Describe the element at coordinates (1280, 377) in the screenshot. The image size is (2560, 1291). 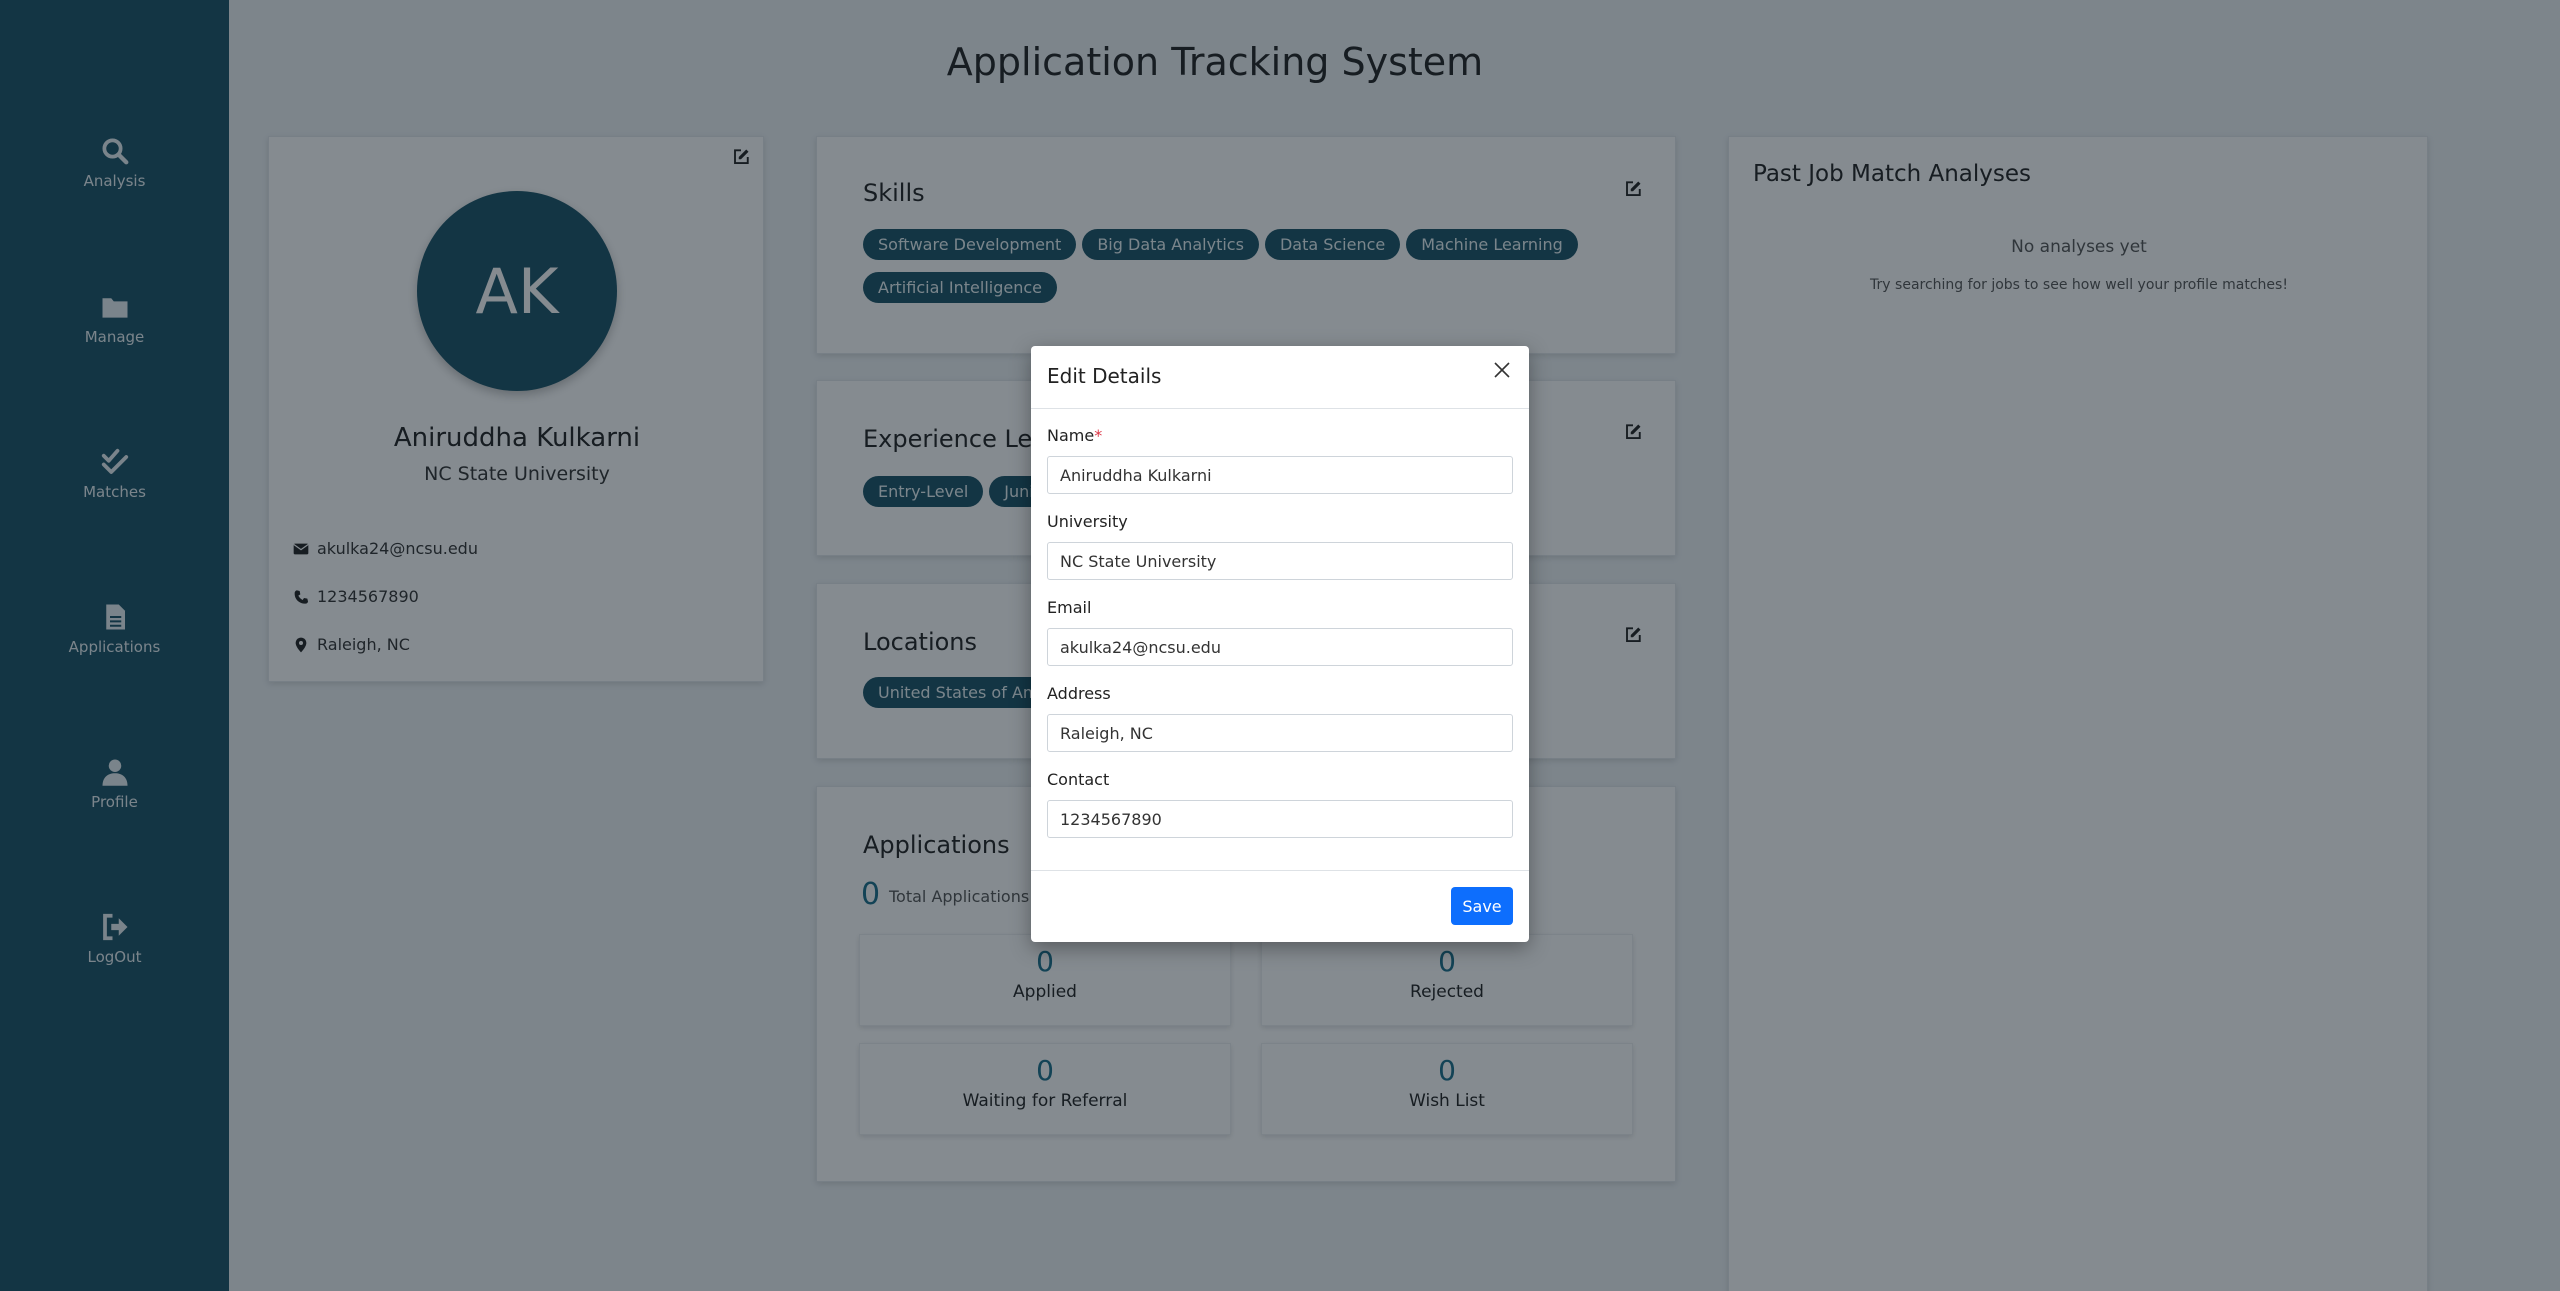
I see `modal-header: Edit Details` at that location.